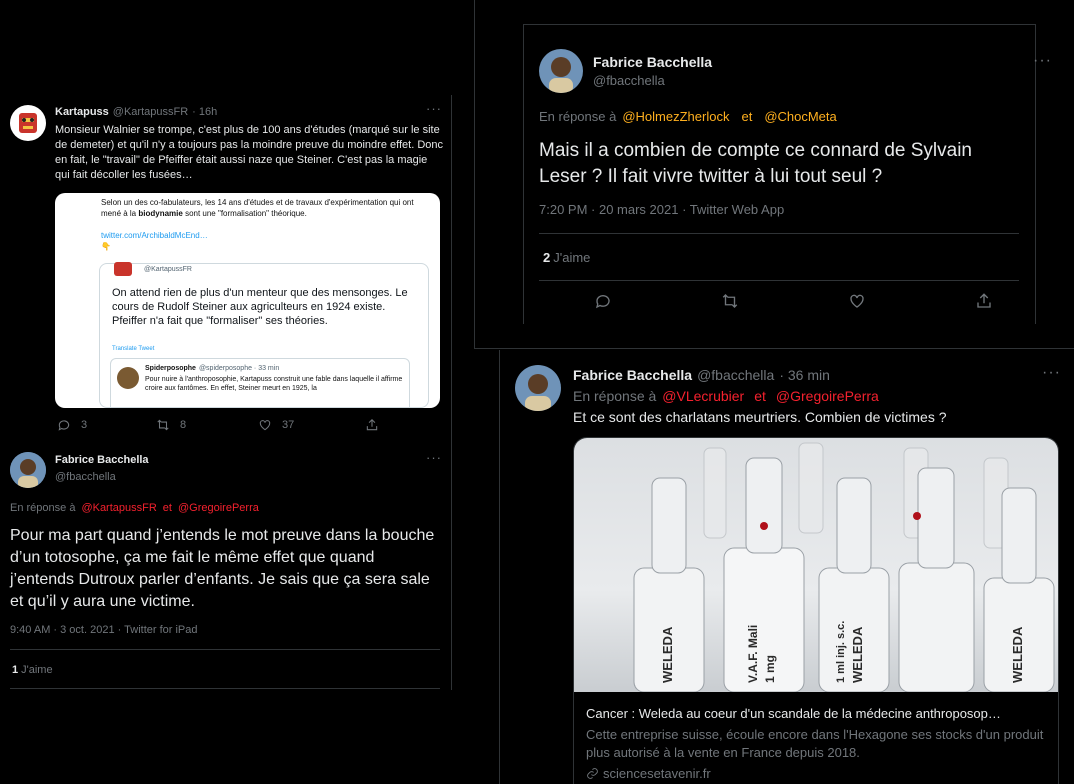  I want to click on author-name: Kartapuss, so click(82, 112).